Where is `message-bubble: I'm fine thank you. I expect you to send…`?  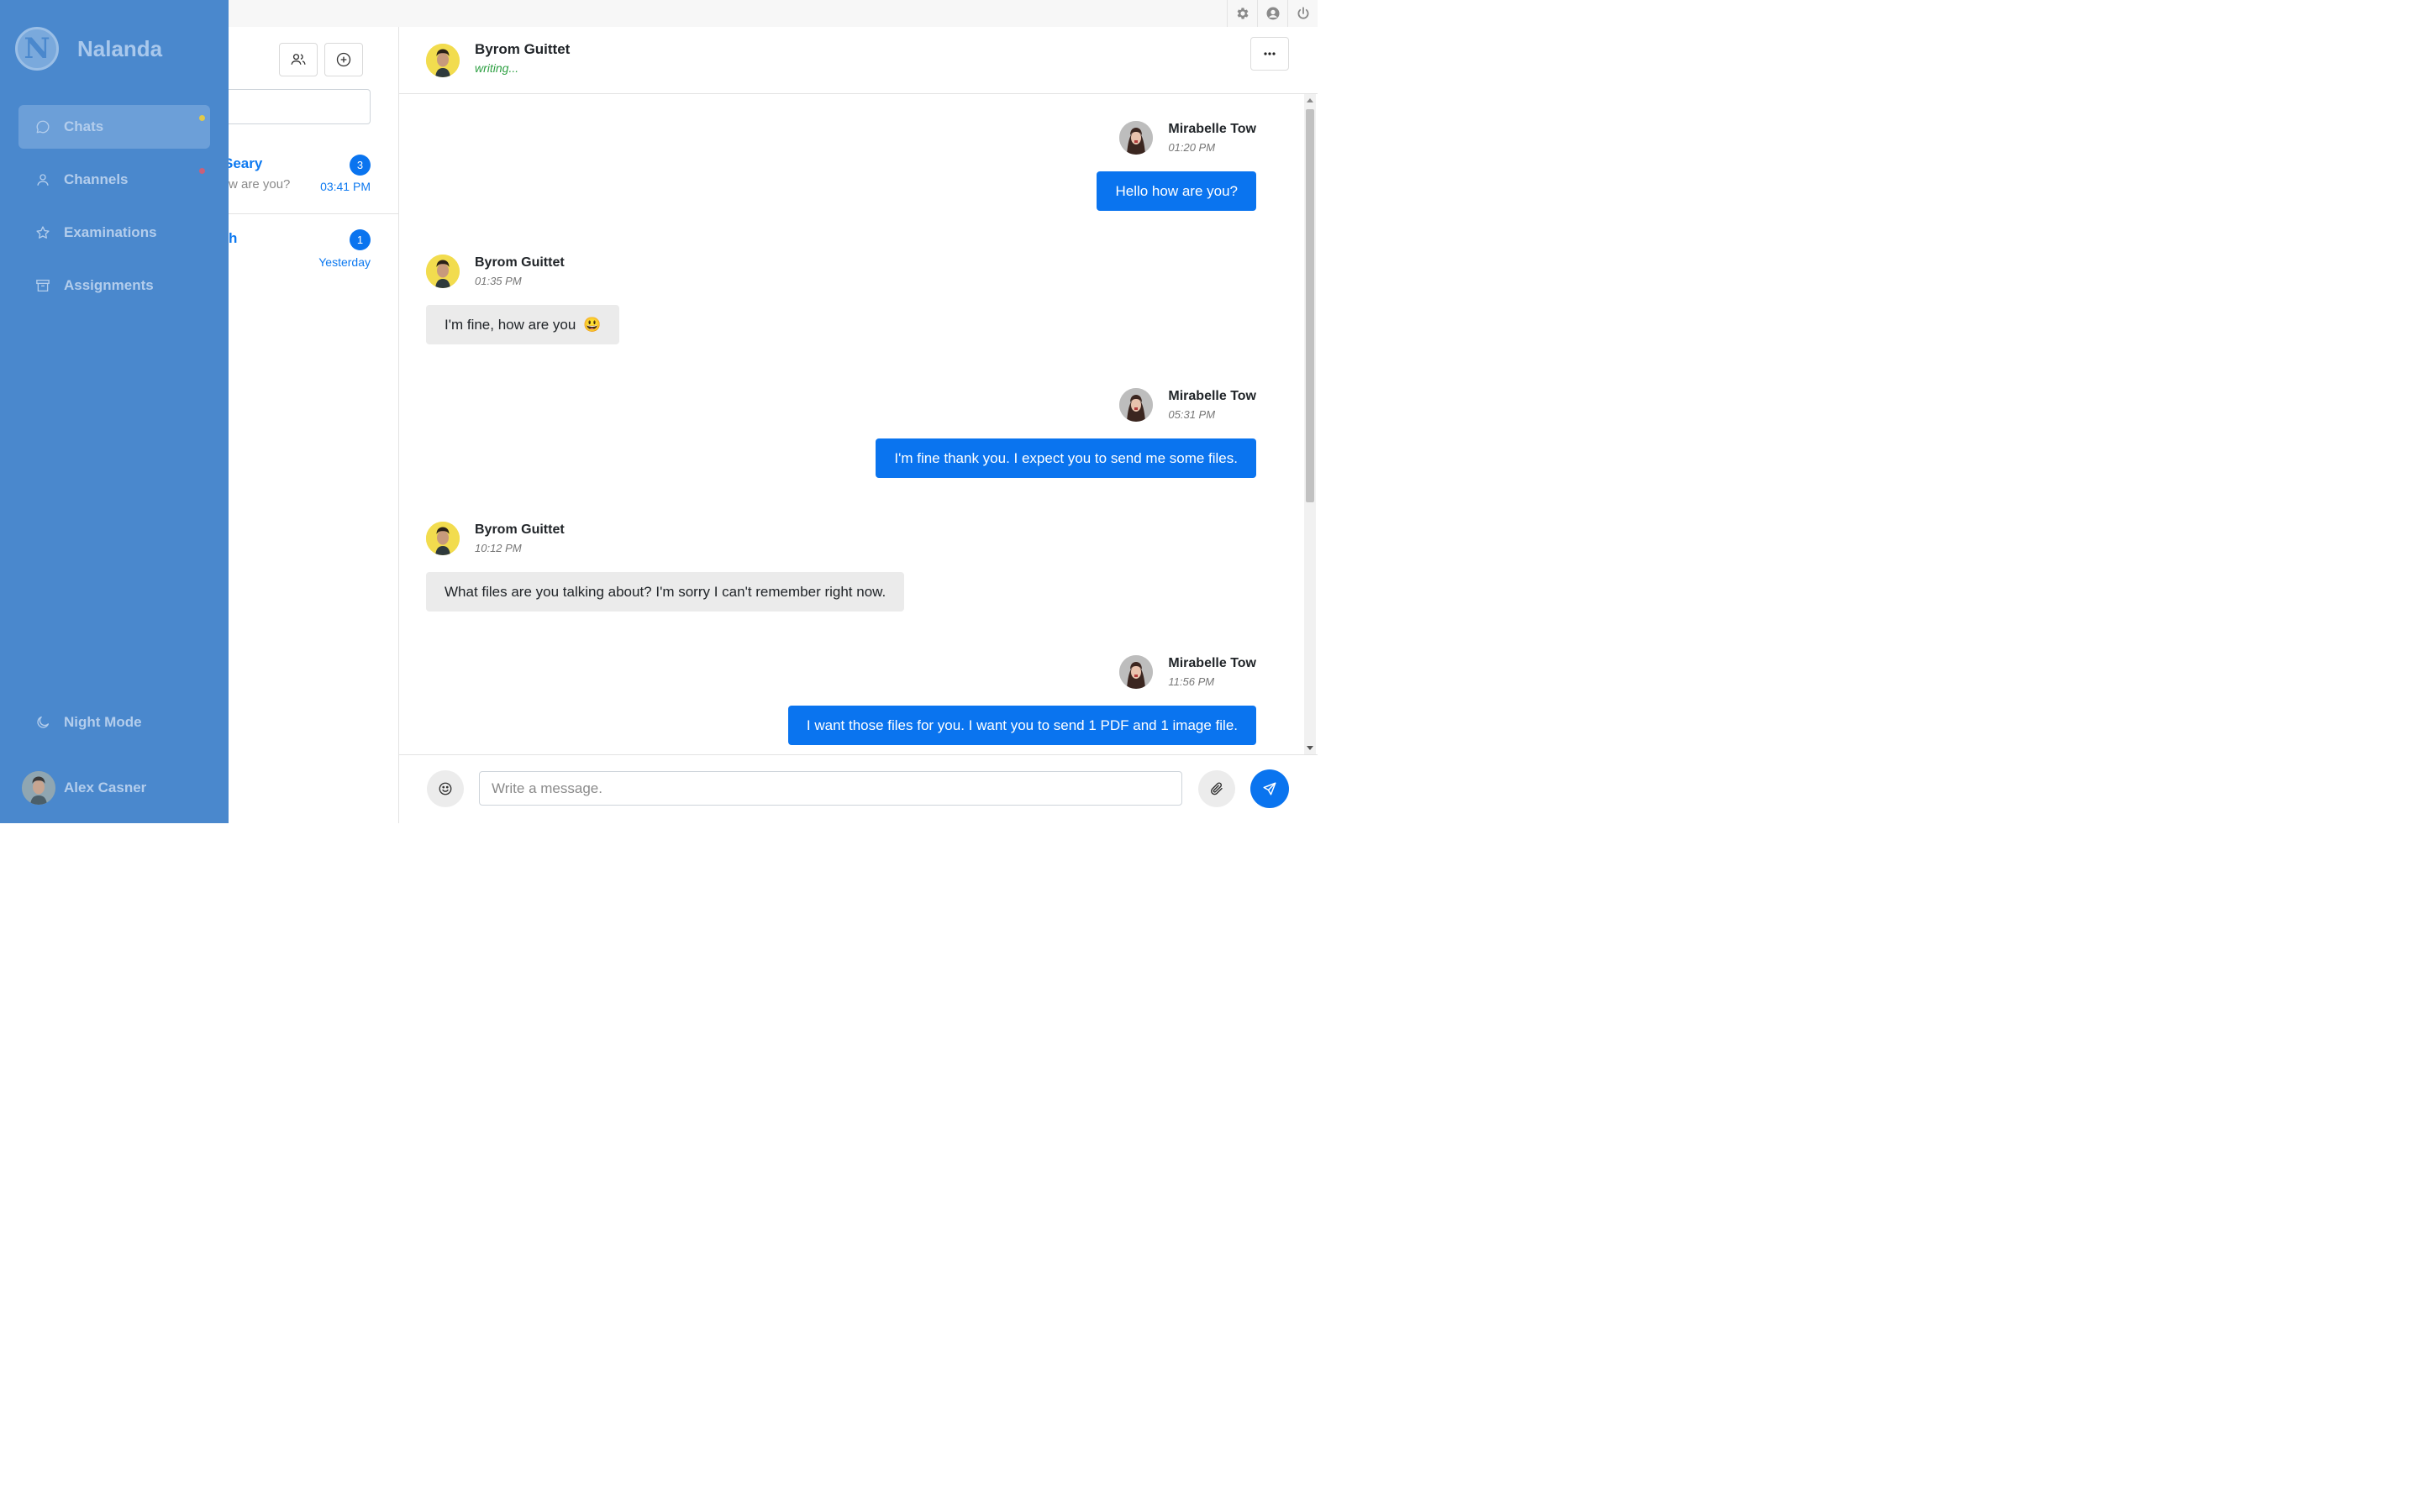
message-bubble: I'm fine thank you. I expect you to send… is located at coordinates (1066, 458).